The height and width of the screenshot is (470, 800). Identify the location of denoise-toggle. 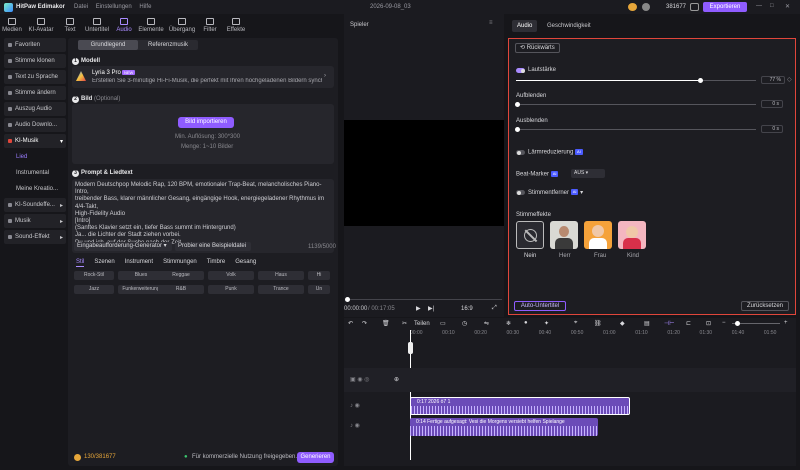
(520, 152).